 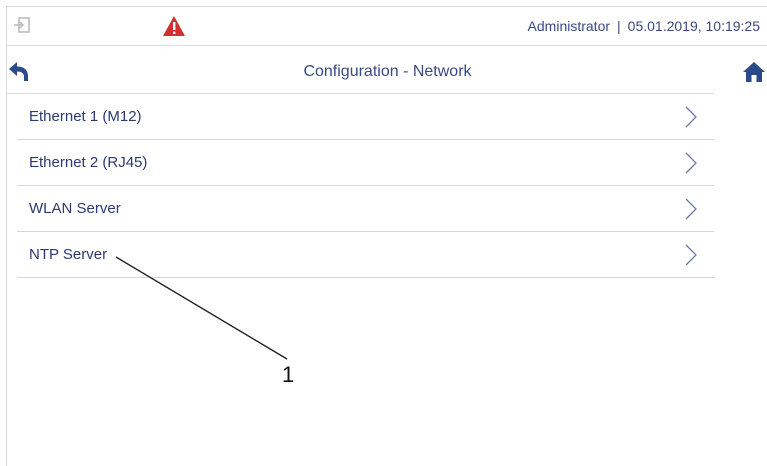 I want to click on home-icon, so click(x=754, y=72).